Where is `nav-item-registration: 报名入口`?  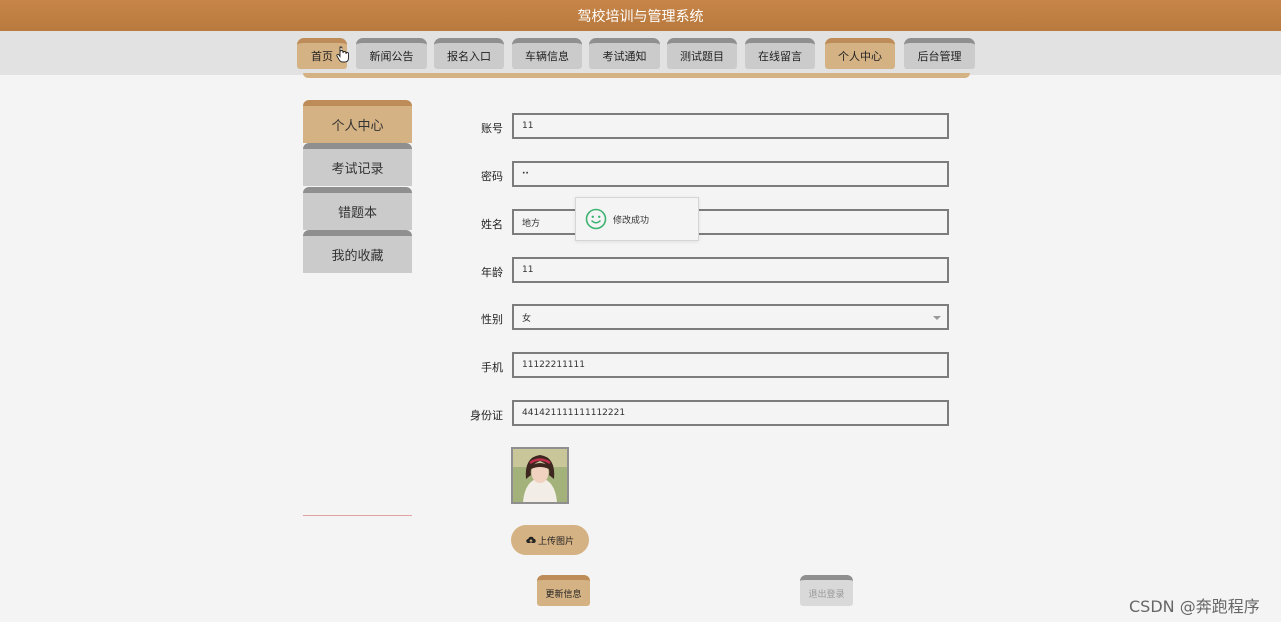 nav-item-registration: 报名入口 is located at coordinates (469, 53).